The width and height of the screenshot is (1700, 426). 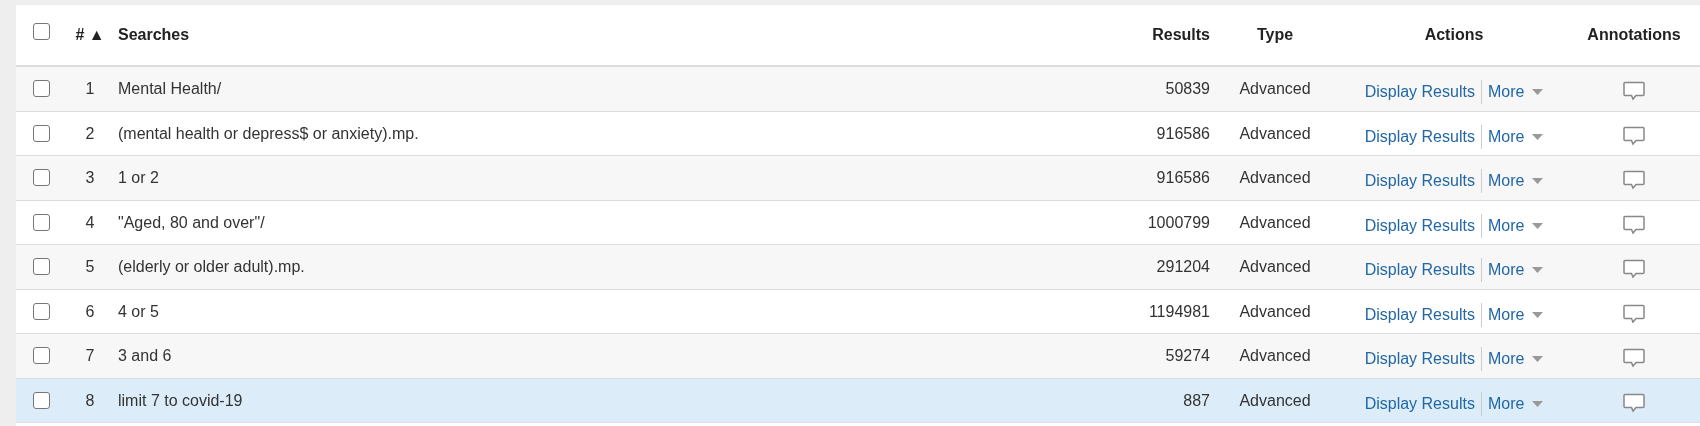 What do you see at coordinates (1187, 89) in the screenshot?
I see `result-count: 50839` at bounding box center [1187, 89].